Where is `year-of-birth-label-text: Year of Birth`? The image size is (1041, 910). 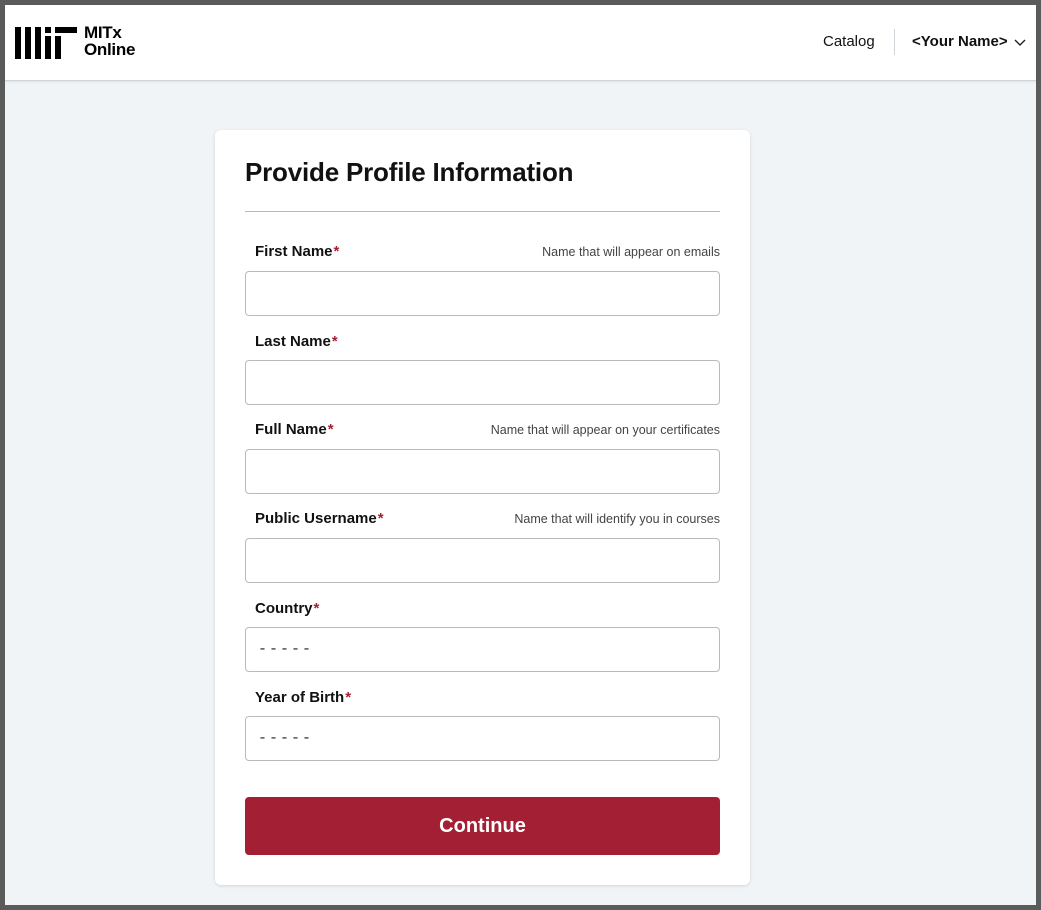 year-of-birth-label-text: Year of Birth is located at coordinates (300, 697).